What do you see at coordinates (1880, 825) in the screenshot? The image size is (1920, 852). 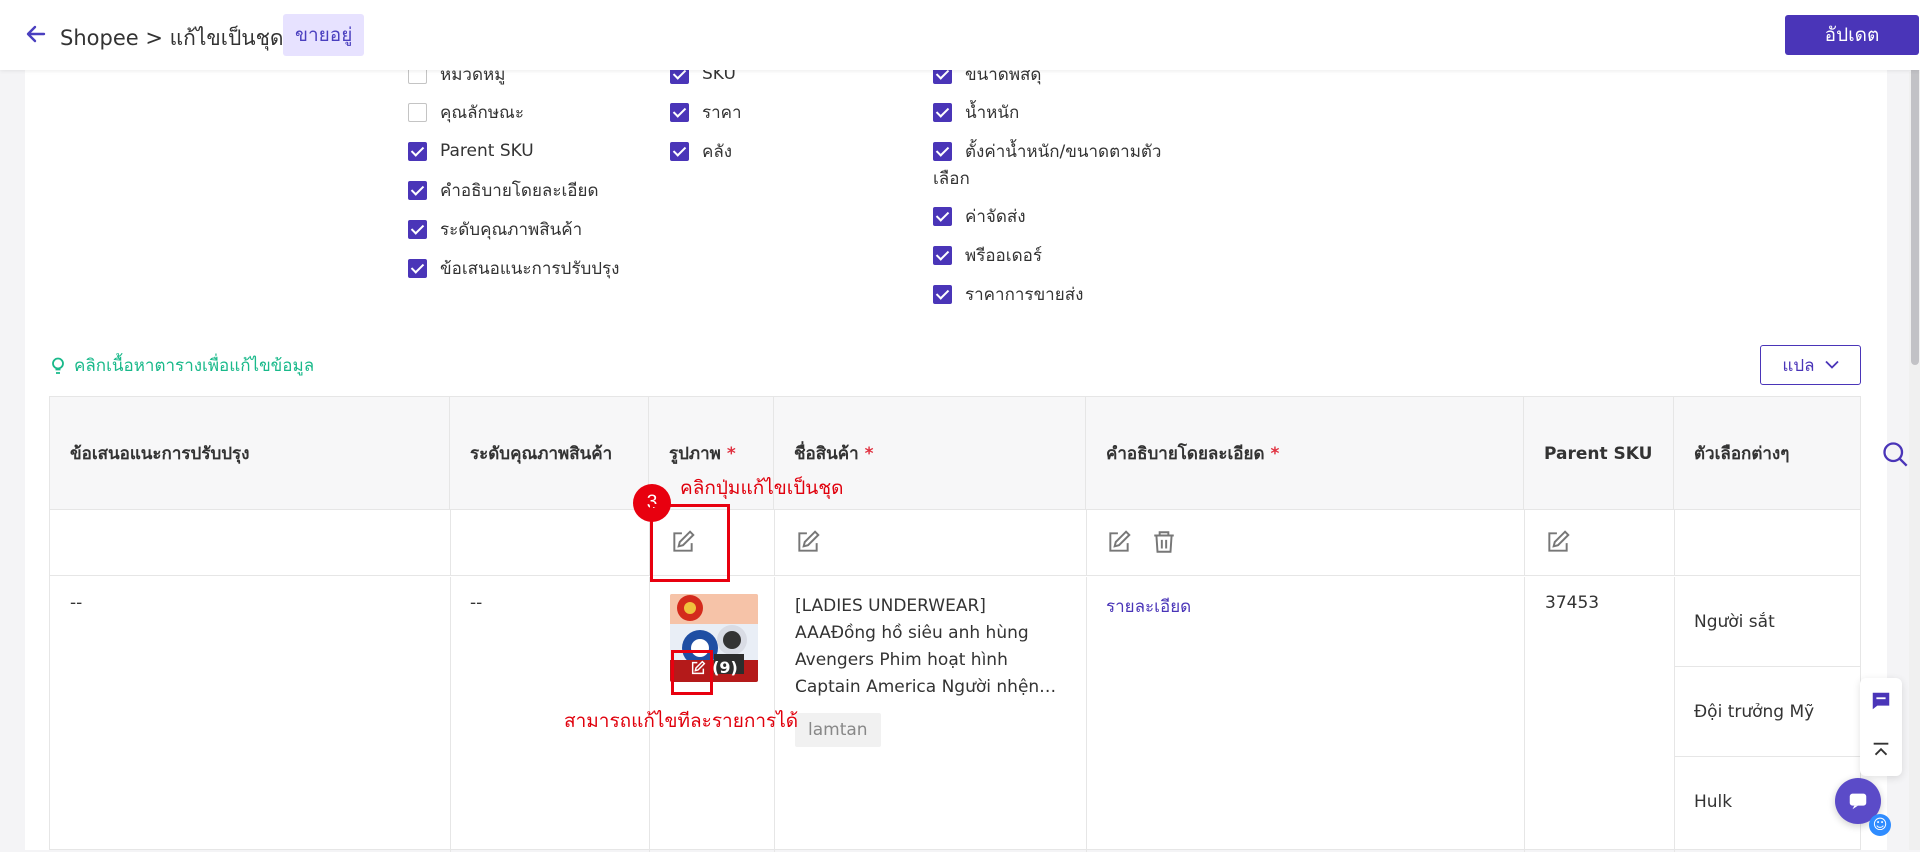 I see `smile-icon: ☺` at bounding box center [1880, 825].